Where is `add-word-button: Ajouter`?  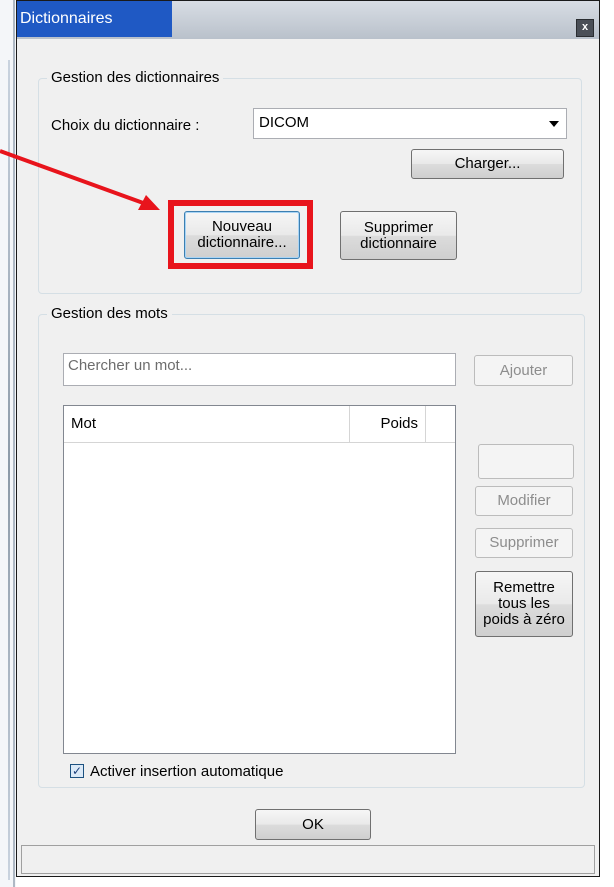 add-word-button: Ajouter is located at coordinates (523, 370).